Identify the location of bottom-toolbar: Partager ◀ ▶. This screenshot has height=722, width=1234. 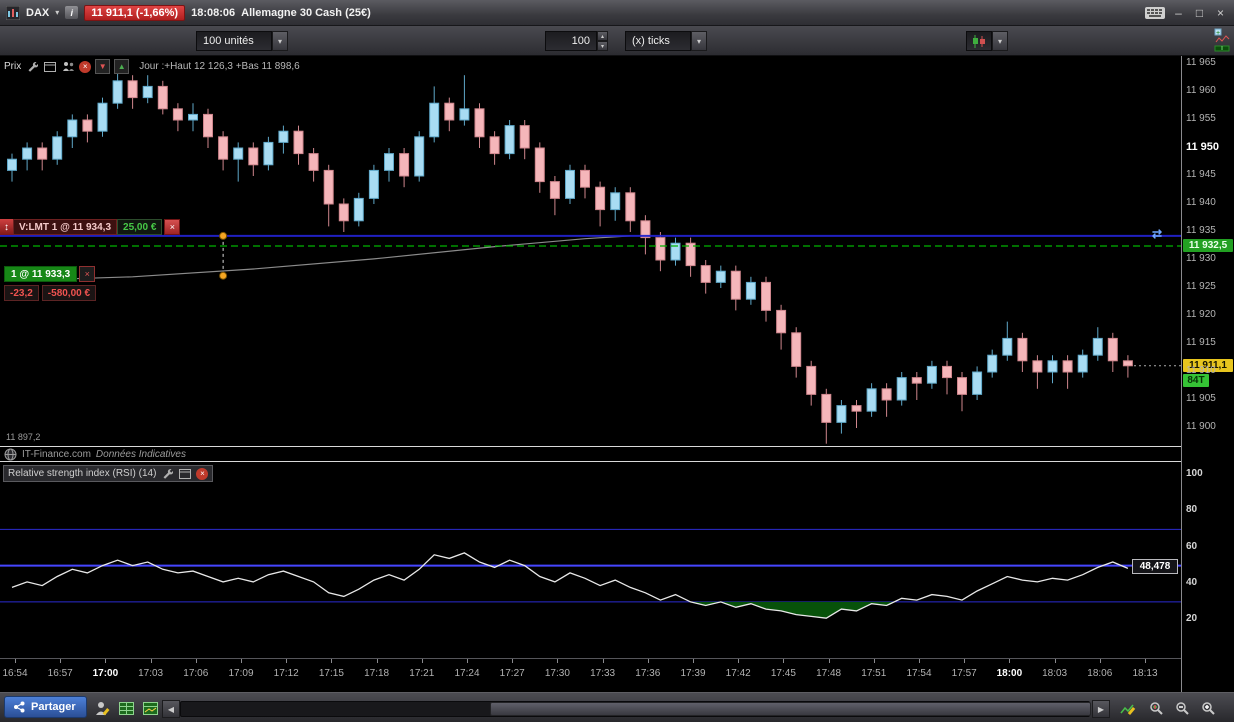
(617, 707).